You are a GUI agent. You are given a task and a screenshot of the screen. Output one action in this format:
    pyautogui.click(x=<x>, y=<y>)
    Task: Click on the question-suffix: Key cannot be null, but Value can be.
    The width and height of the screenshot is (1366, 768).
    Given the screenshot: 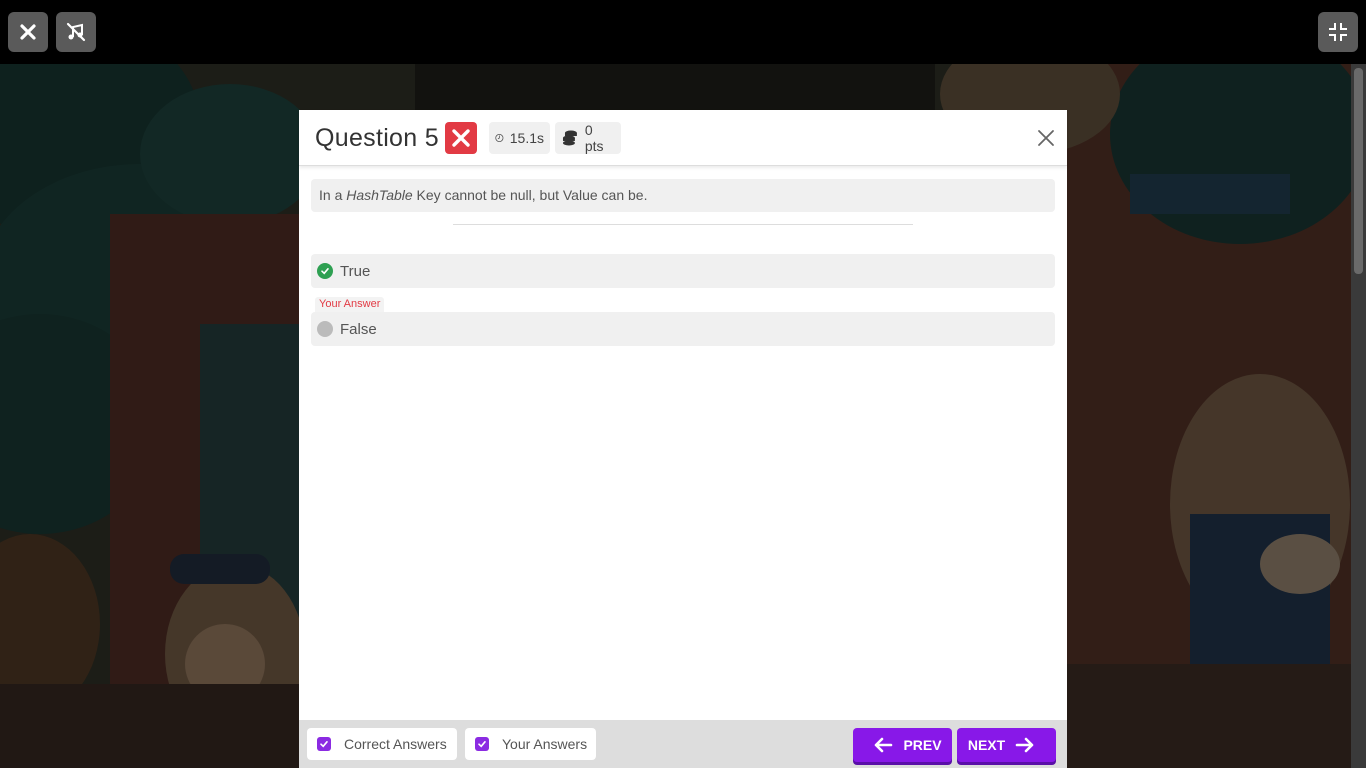 What is the action you would take?
    pyautogui.click(x=530, y=195)
    